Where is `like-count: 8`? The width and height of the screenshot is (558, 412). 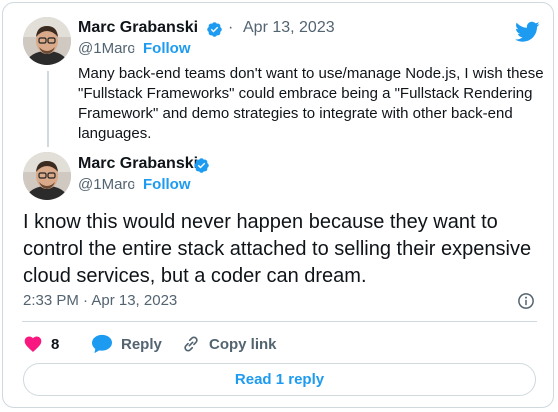
like-count: 8 is located at coordinates (55, 344).